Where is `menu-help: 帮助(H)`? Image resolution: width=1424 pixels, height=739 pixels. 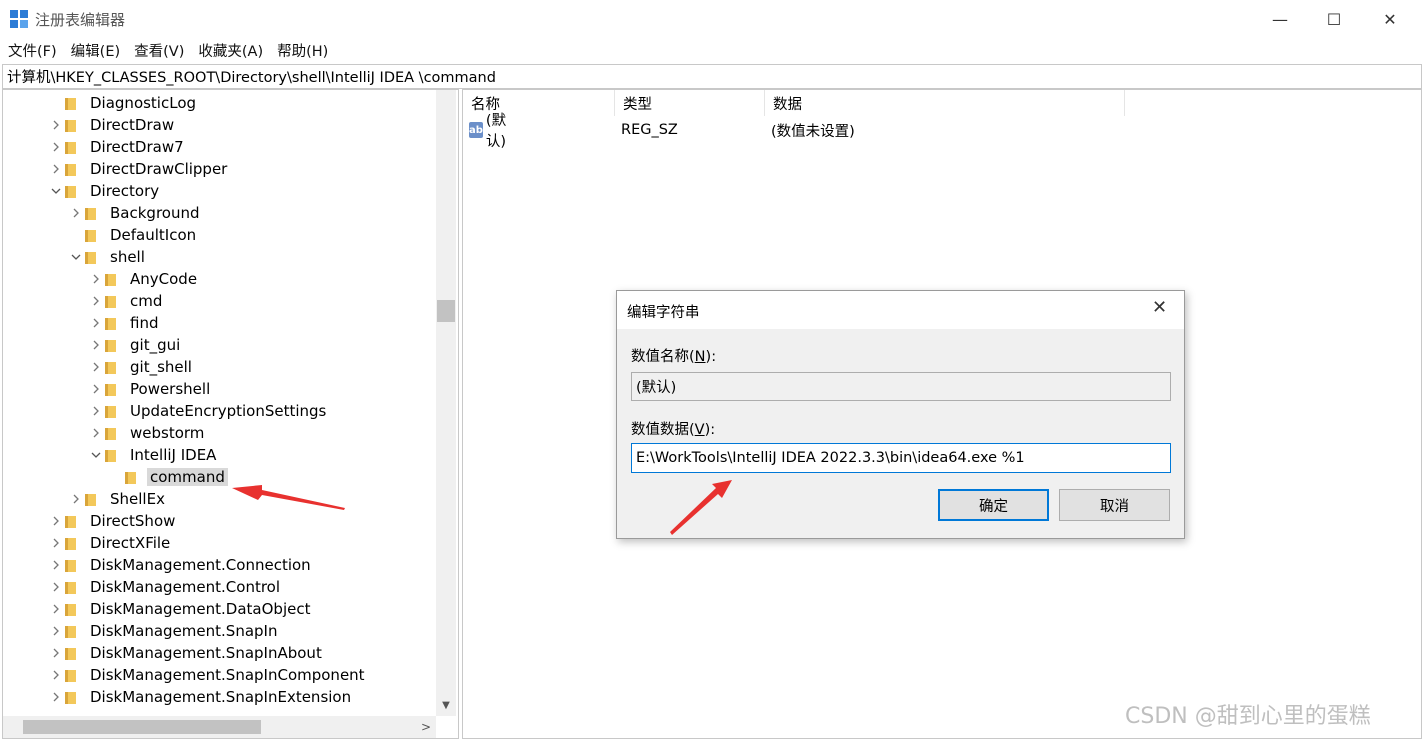 menu-help: 帮助(H) is located at coordinates (302, 50).